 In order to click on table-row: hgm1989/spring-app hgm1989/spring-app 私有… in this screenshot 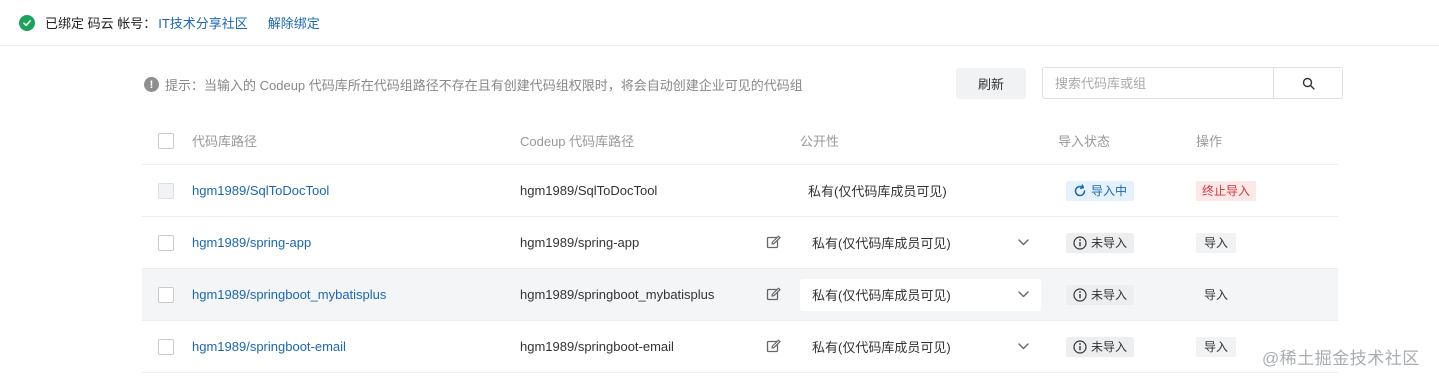, I will do `click(740, 243)`.